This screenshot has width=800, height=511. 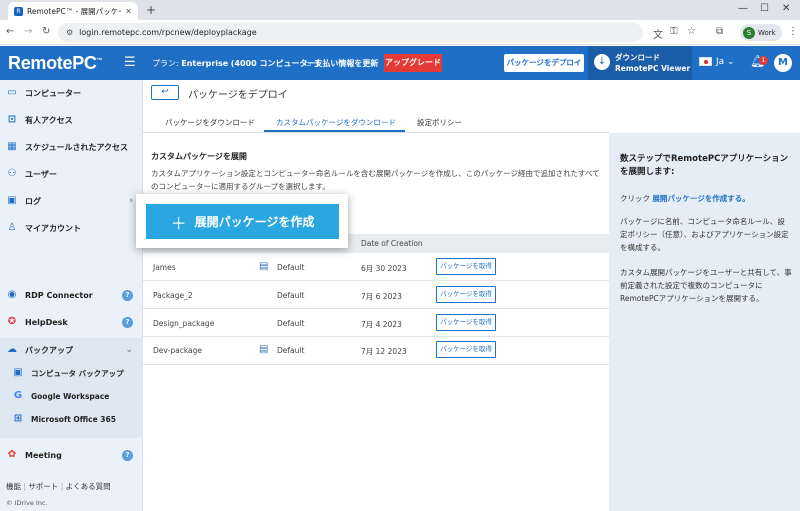 I want to click on chevron-down-icon: ⌄, so click(x=129, y=350).